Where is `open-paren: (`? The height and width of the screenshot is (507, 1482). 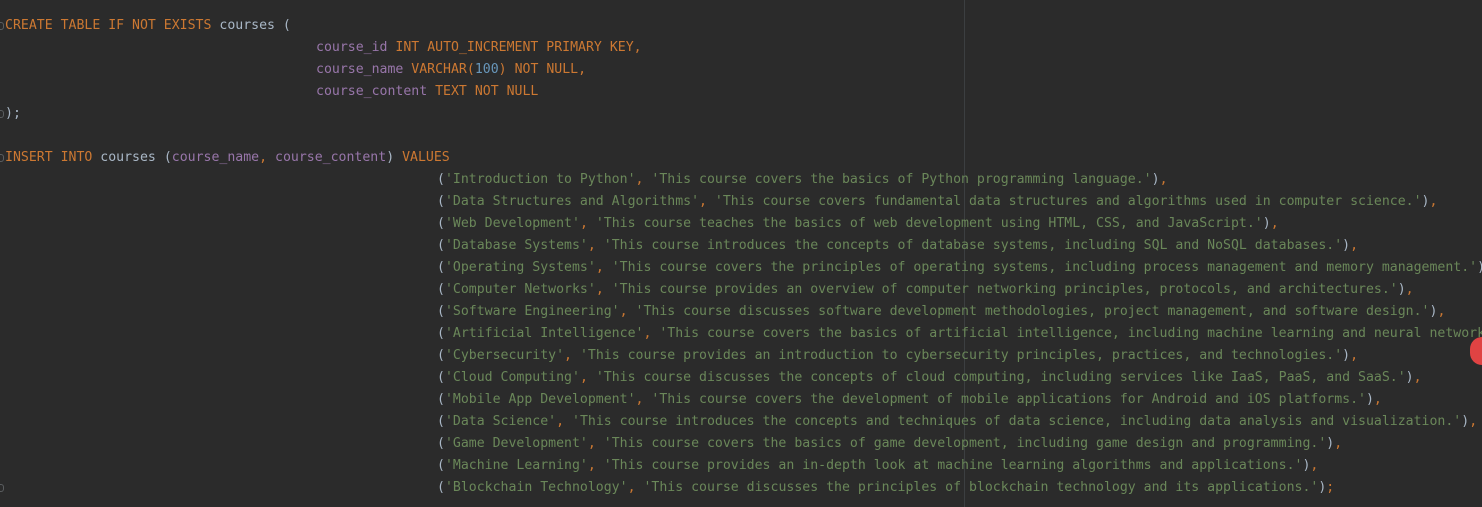
open-paren: ( is located at coordinates (286, 25).